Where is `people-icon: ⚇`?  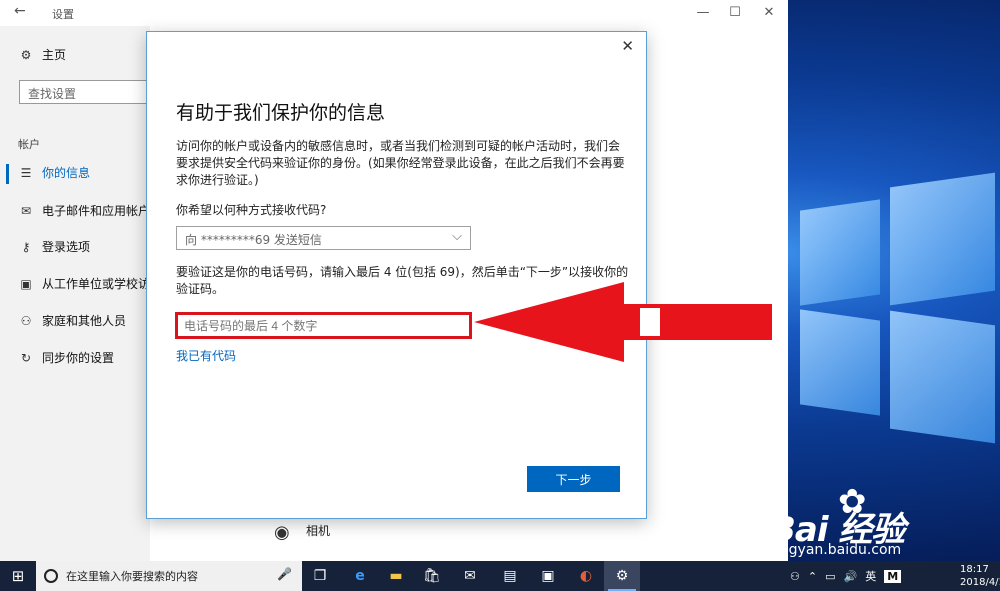 people-icon: ⚇ is located at coordinates (795, 576).